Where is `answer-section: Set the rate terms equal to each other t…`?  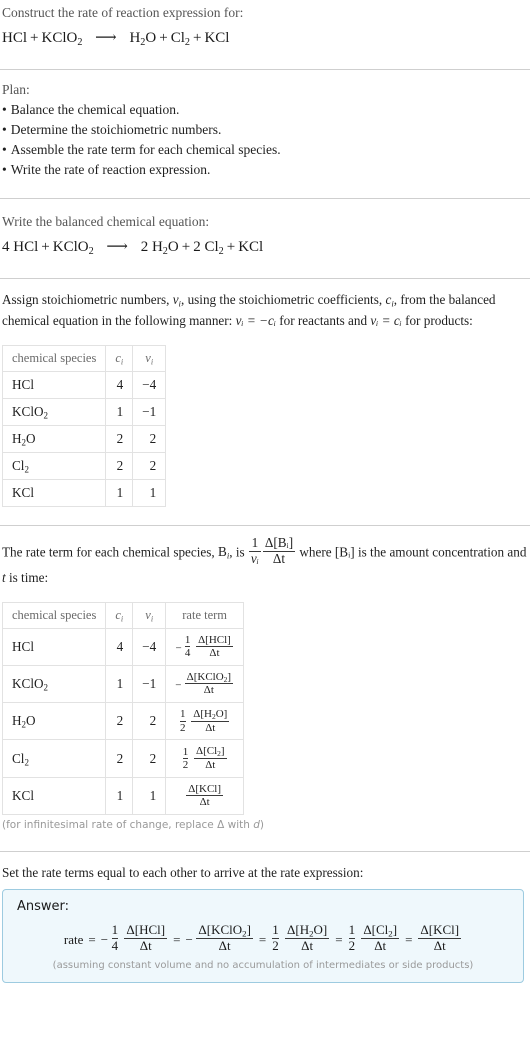 answer-section: Set the rate terms equal to each other t… is located at coordinates (265, 917).